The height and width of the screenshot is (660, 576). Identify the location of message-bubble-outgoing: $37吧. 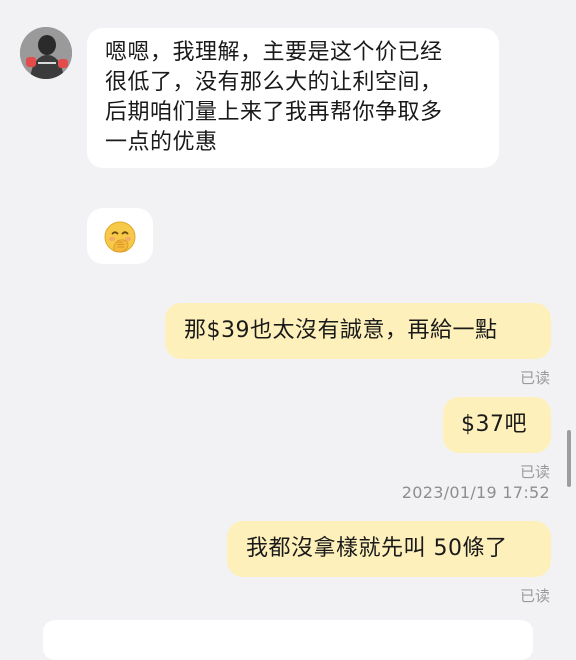
(497, 425).